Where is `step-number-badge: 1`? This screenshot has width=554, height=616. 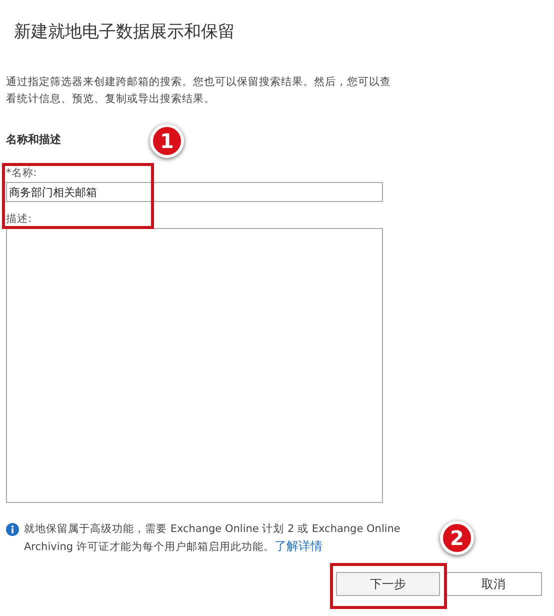
step-number-badge: 1 is located at coordinates (167, 141).